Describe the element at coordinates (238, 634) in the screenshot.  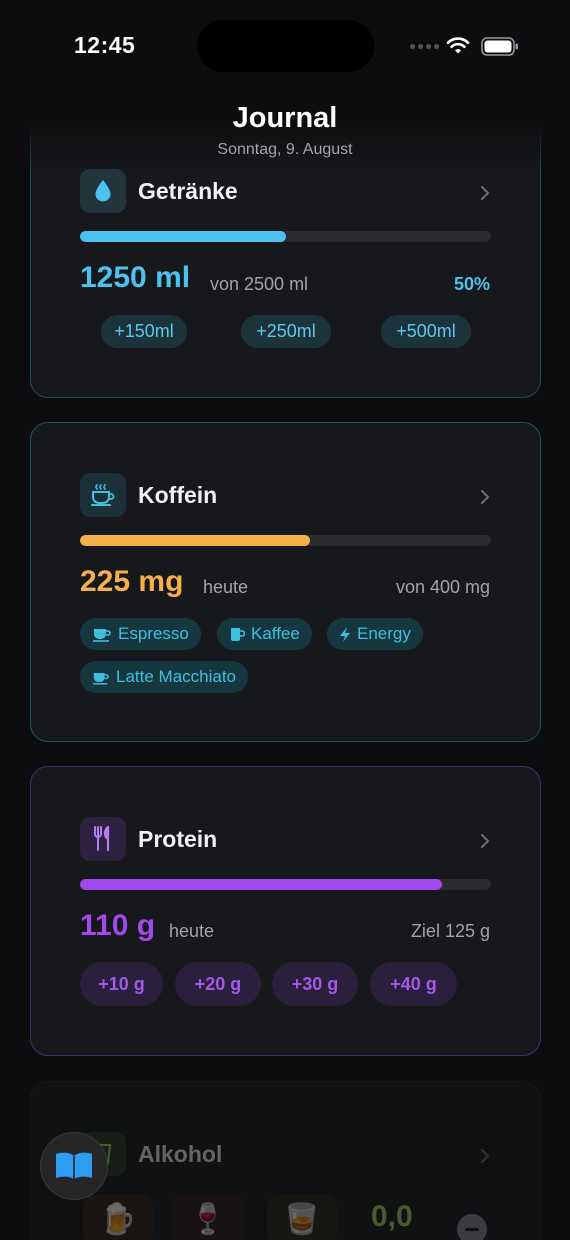
I see `mug-icon` at that location.